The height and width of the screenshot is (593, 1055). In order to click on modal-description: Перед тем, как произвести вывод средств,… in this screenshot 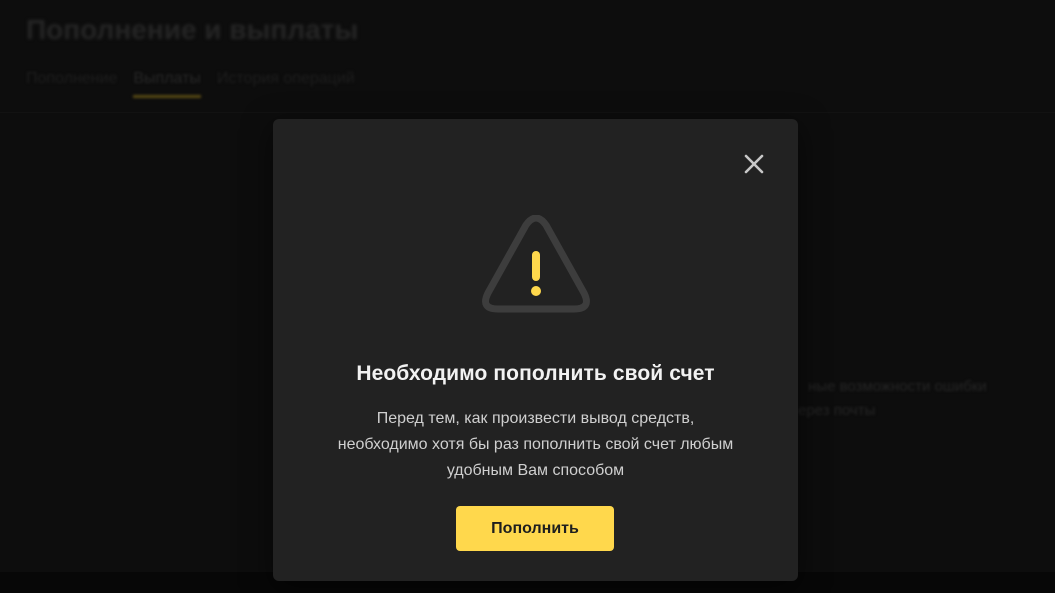, I will do `click(535, 444)`.